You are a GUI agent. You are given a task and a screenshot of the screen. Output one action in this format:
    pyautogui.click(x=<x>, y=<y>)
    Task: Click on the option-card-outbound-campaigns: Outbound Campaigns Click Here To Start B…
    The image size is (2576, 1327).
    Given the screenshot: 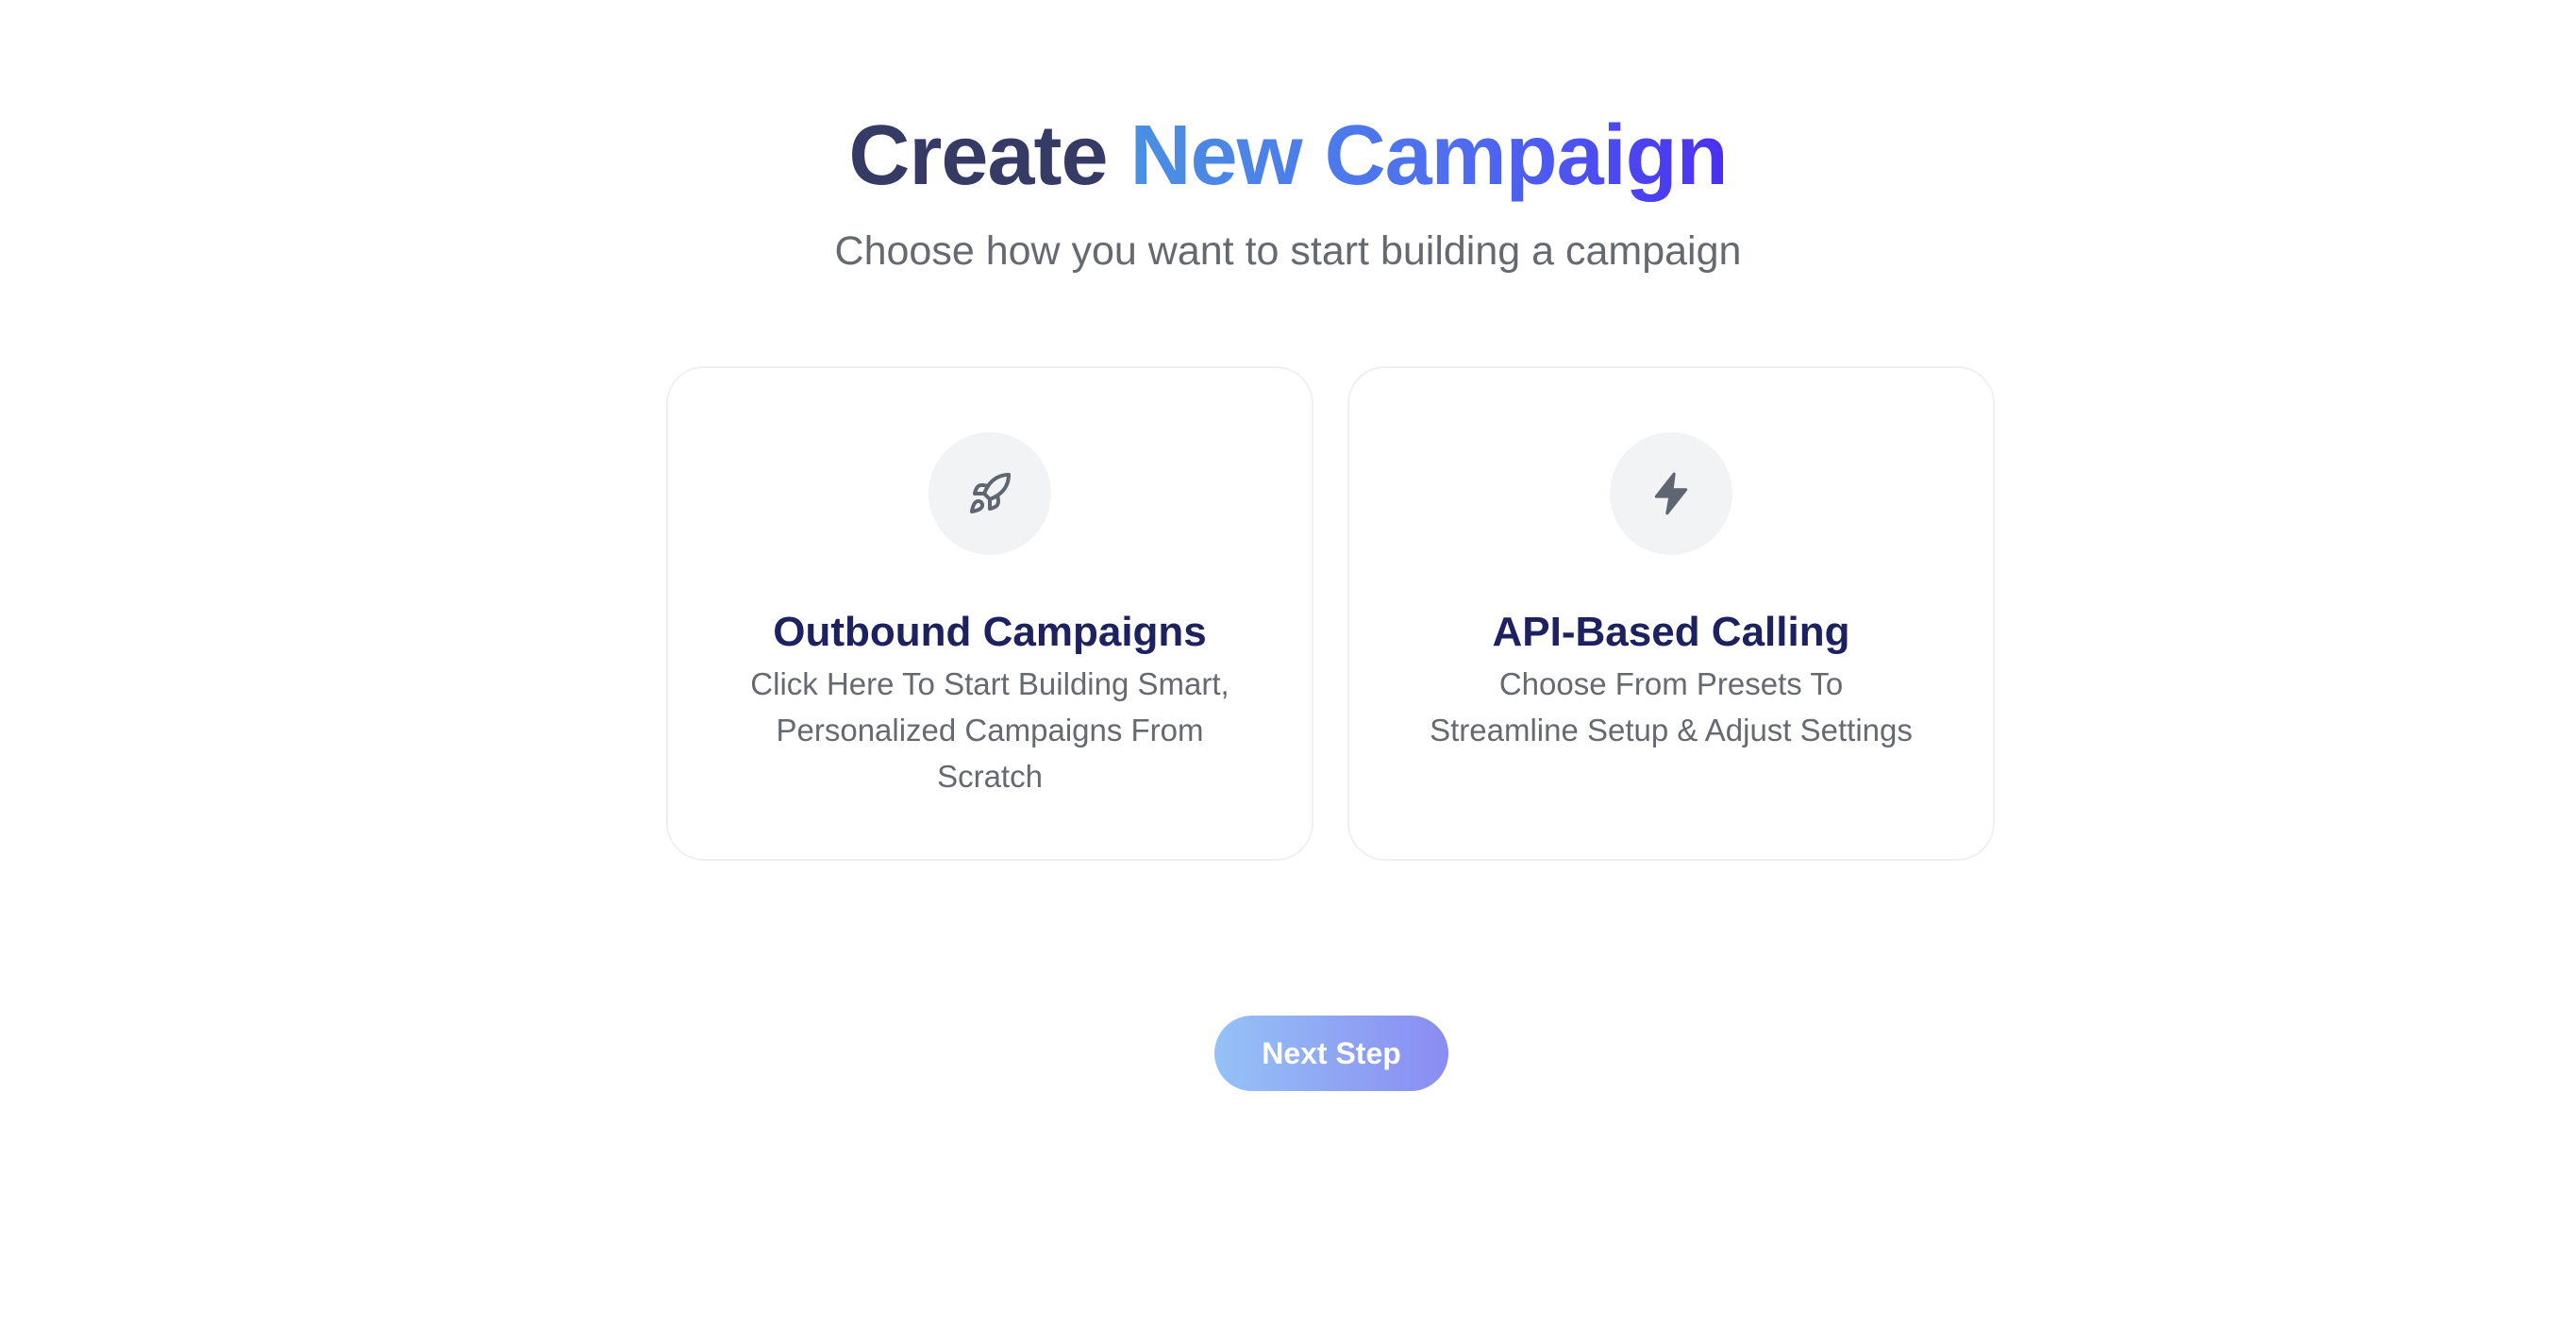 What is the action you would take?
    pyautogui.click(x=989, y=613)
    